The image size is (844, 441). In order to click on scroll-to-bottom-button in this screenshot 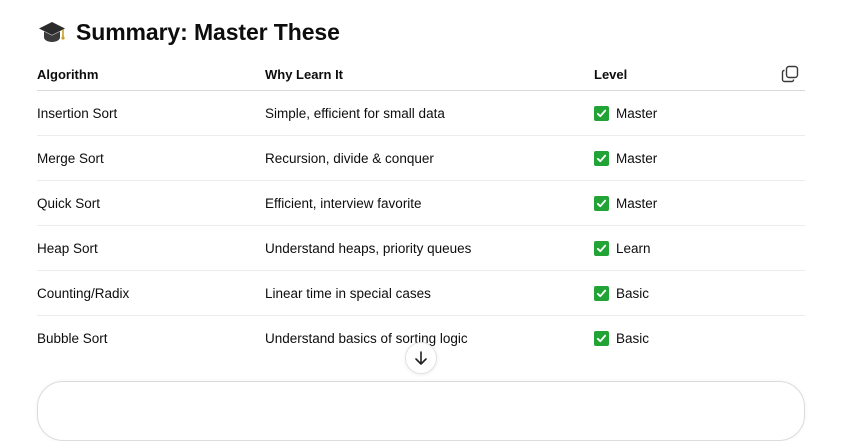, I will do `click(421, 358)`.